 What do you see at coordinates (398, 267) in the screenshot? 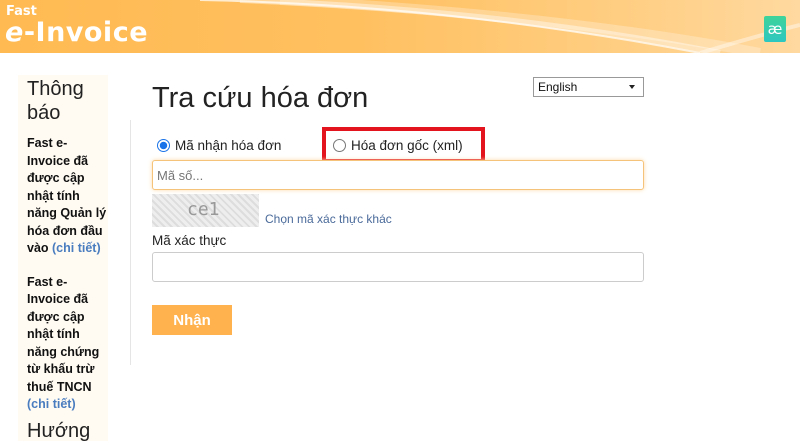
I see `verify-input` at bounding box center [398, 267].